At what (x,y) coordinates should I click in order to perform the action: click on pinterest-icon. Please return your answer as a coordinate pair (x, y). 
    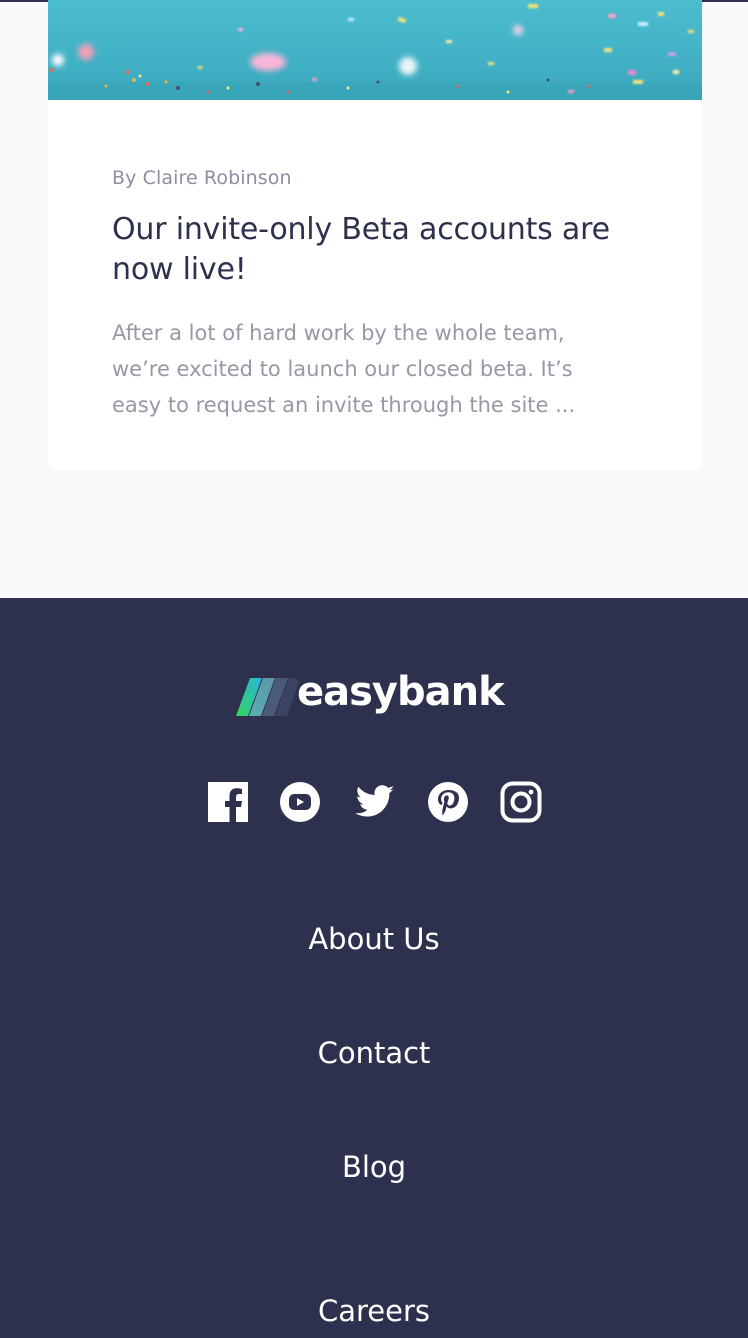
    Looking at the image, I should click on (449, 803).